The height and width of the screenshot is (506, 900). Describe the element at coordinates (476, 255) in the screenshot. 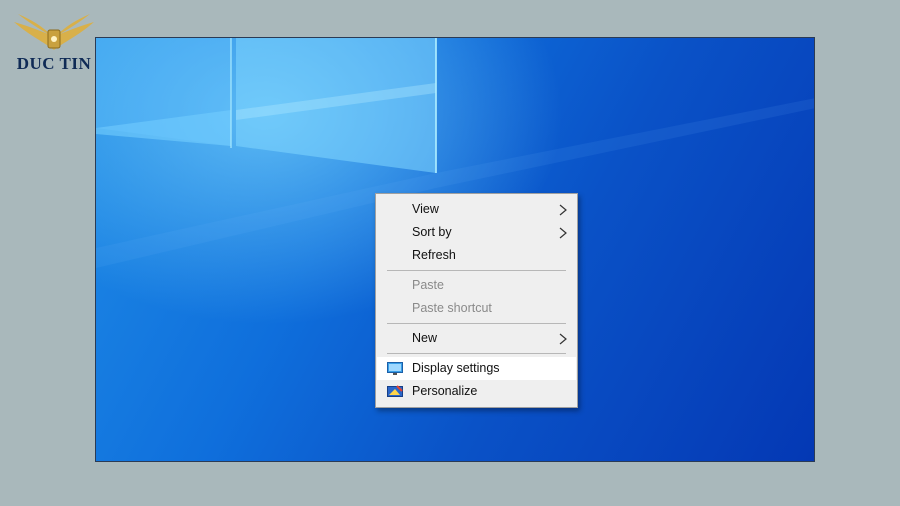

I see `menu-item-refresh: Refresh` at that location.